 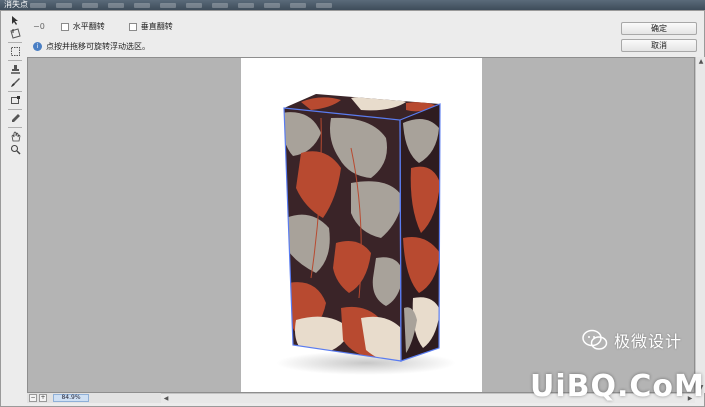 I want to click on flip-vertical-checkbox, so click(x=132, y=26).